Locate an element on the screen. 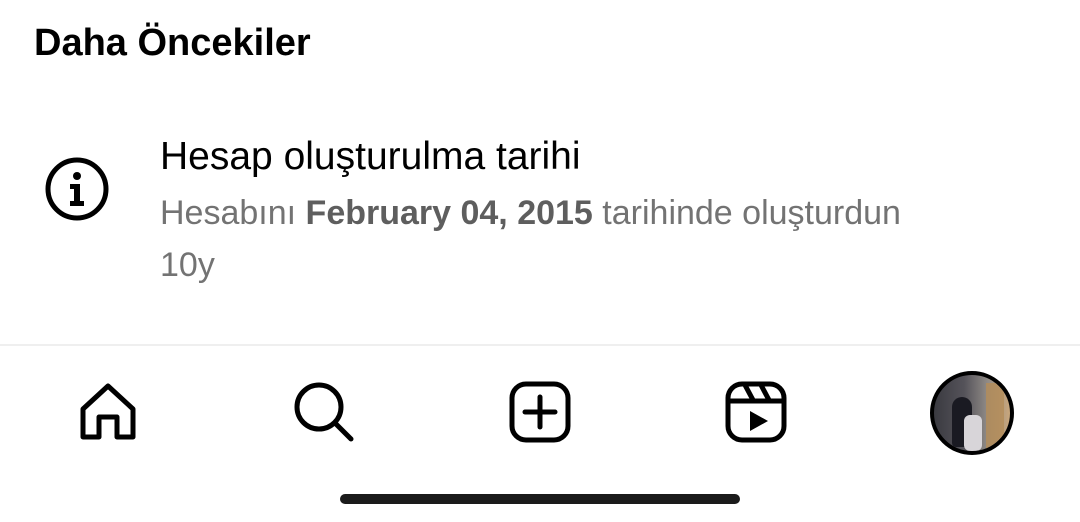 This screenshot has width=1080, height=522. tab-profile is located at coordinates (972, 413).